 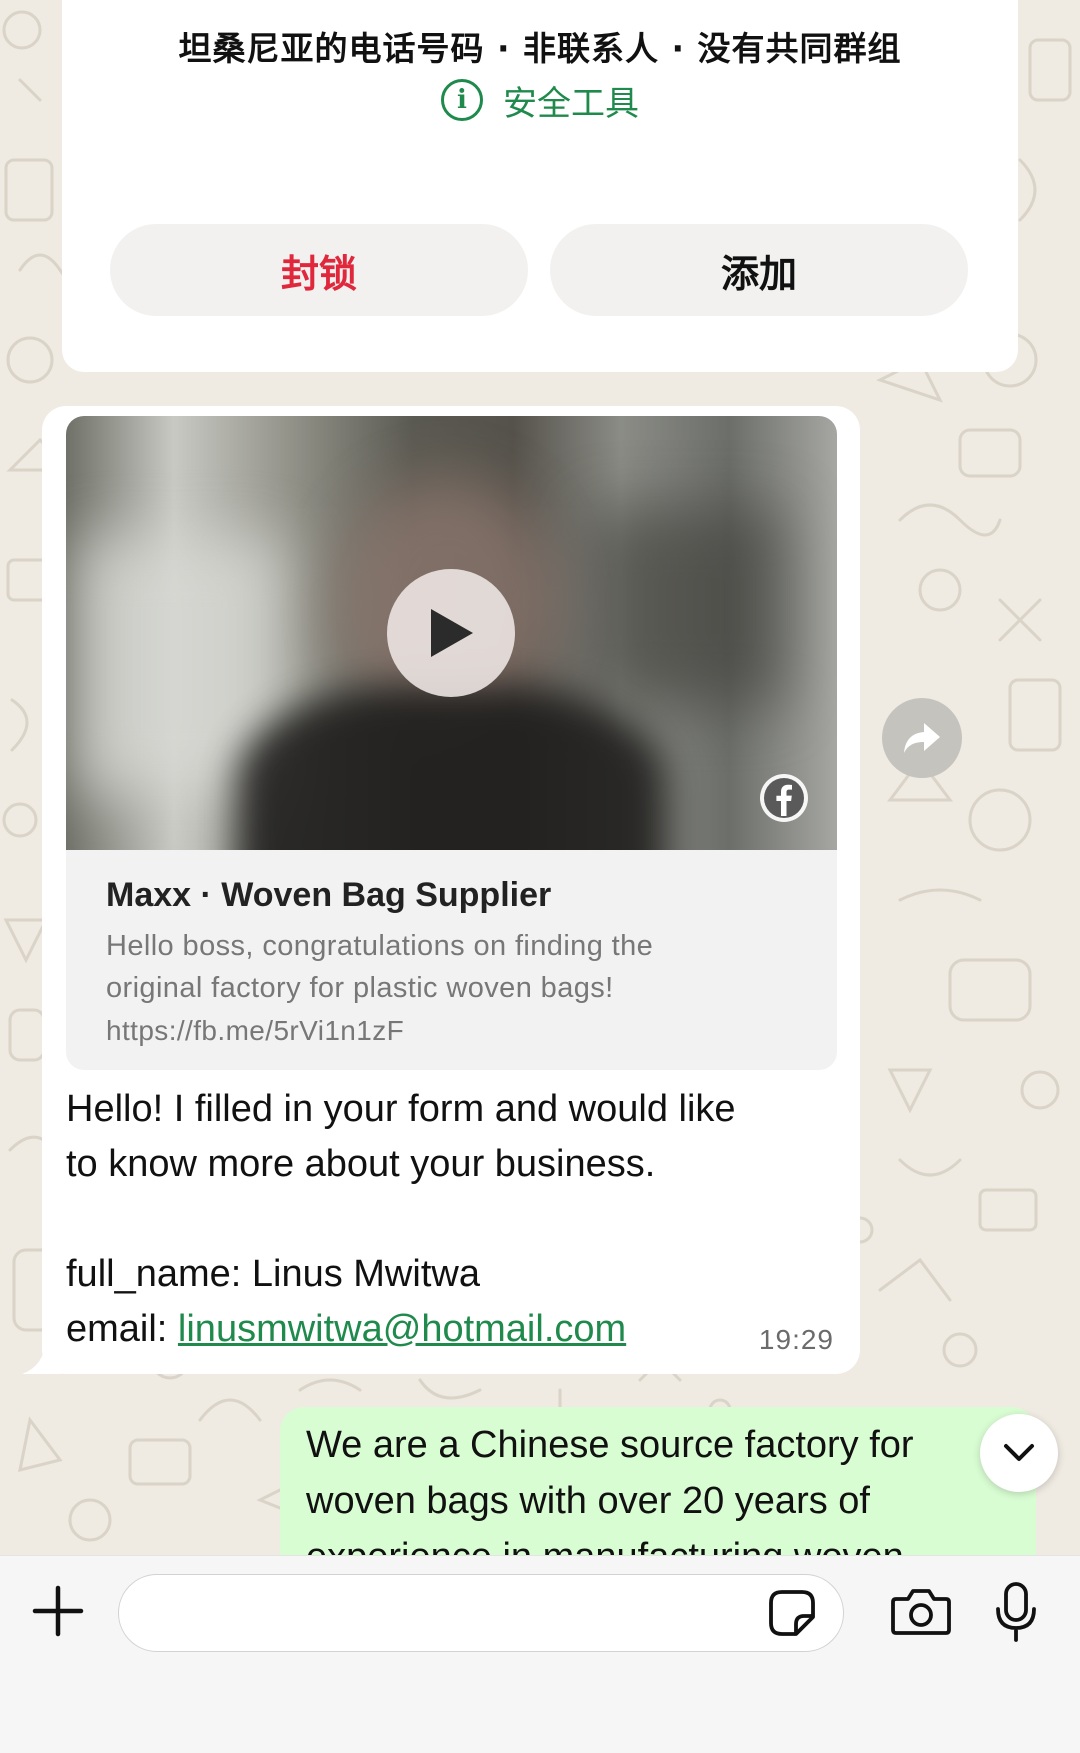 I want to click on forward-icon, so click(x=922, y=738).